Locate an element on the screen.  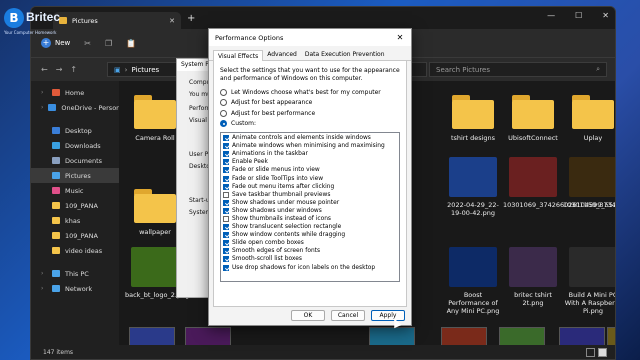
visual-effect-option: Enable Peek is located at coordinates (310, 162).